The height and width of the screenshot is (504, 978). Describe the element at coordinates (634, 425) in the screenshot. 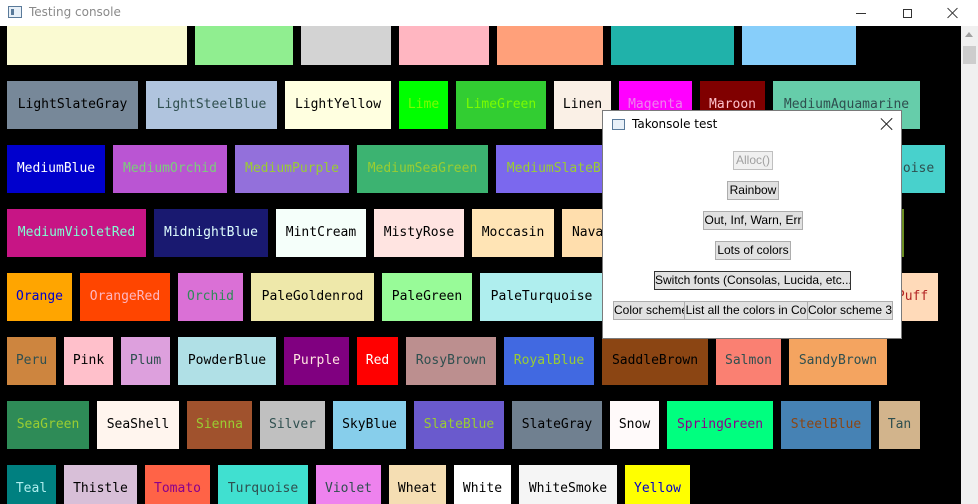

I see `color-swatch-snow: Snow` at that location.